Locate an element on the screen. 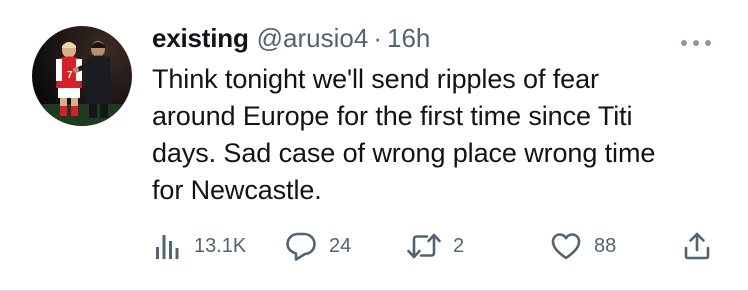 The width and height of the screenshot is (748, 291). tweet-header: existing @arusio4 · 16h is located at coordinates (291, 38).